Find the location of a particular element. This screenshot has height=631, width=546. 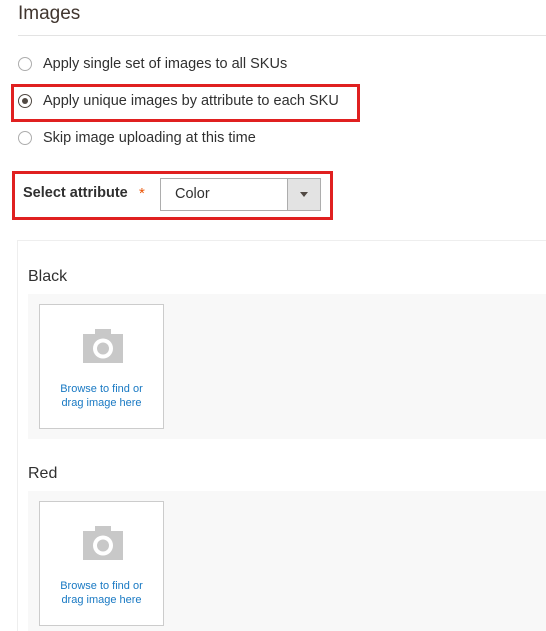

attribute-select: Color is located at coordinates (240, 194).